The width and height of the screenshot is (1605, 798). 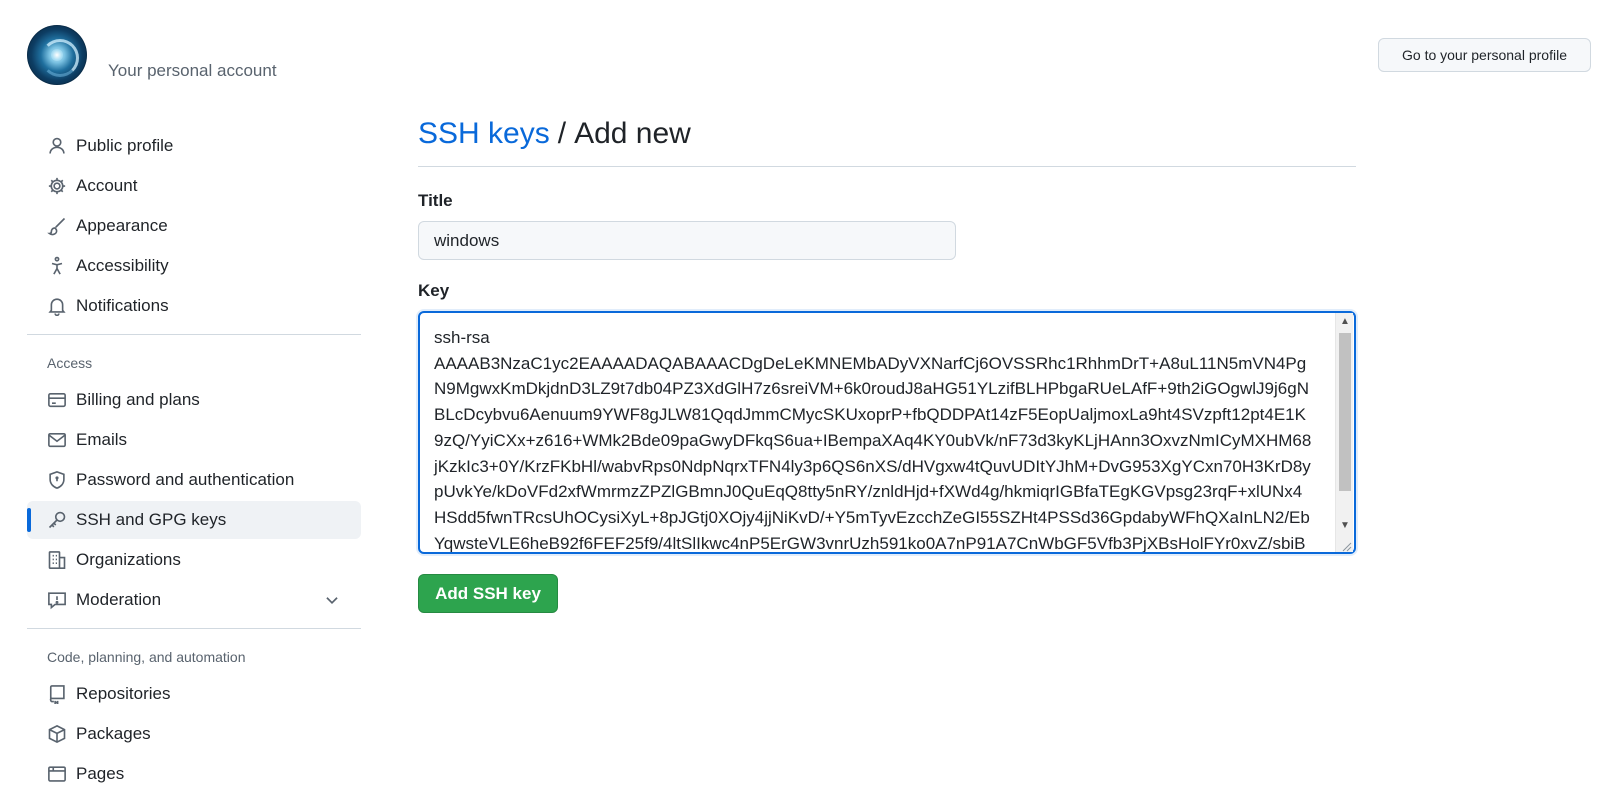 I want to click on sidebar-item-label: Billing and plans, so click(x=138, y=399).